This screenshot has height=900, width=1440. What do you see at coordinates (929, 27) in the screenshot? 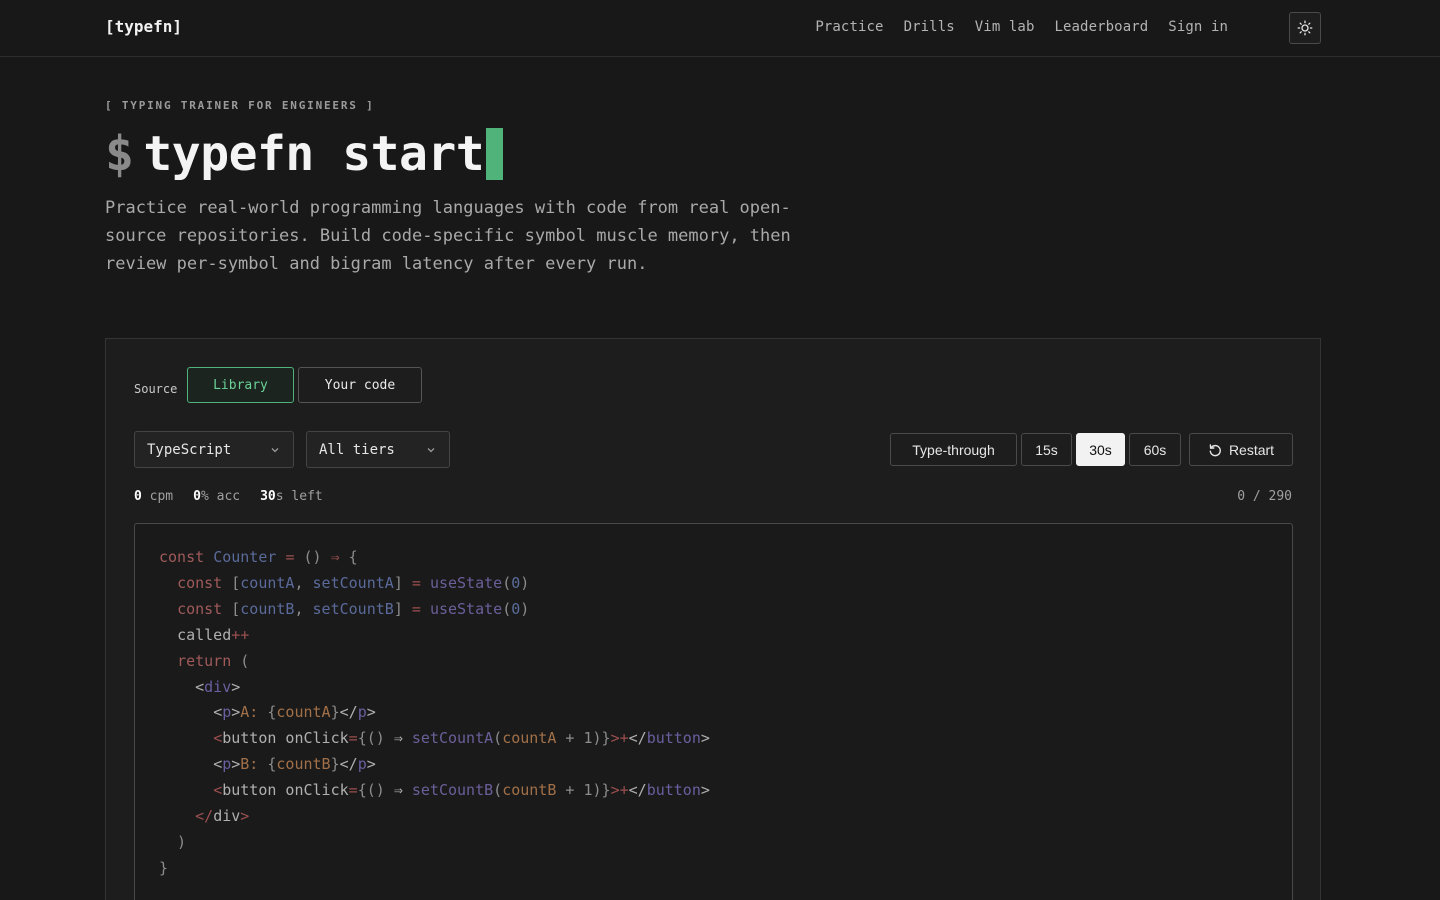
I see `nav-drills: Drills` at bounding box center [929, 27].